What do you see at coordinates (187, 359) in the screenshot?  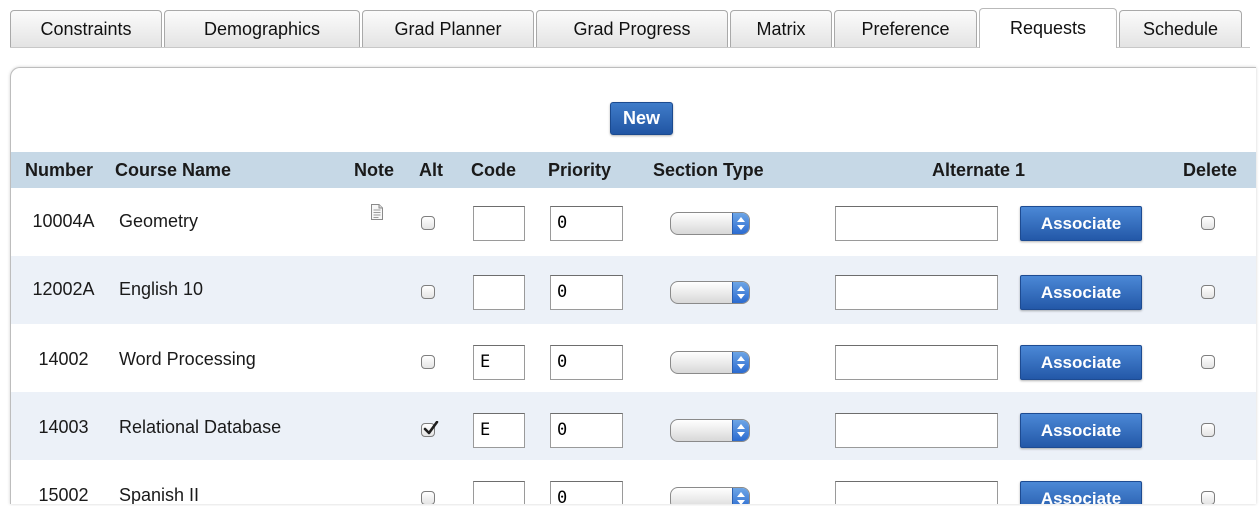 I see `course-name: Word Processing` at bounding box center [187, 359].